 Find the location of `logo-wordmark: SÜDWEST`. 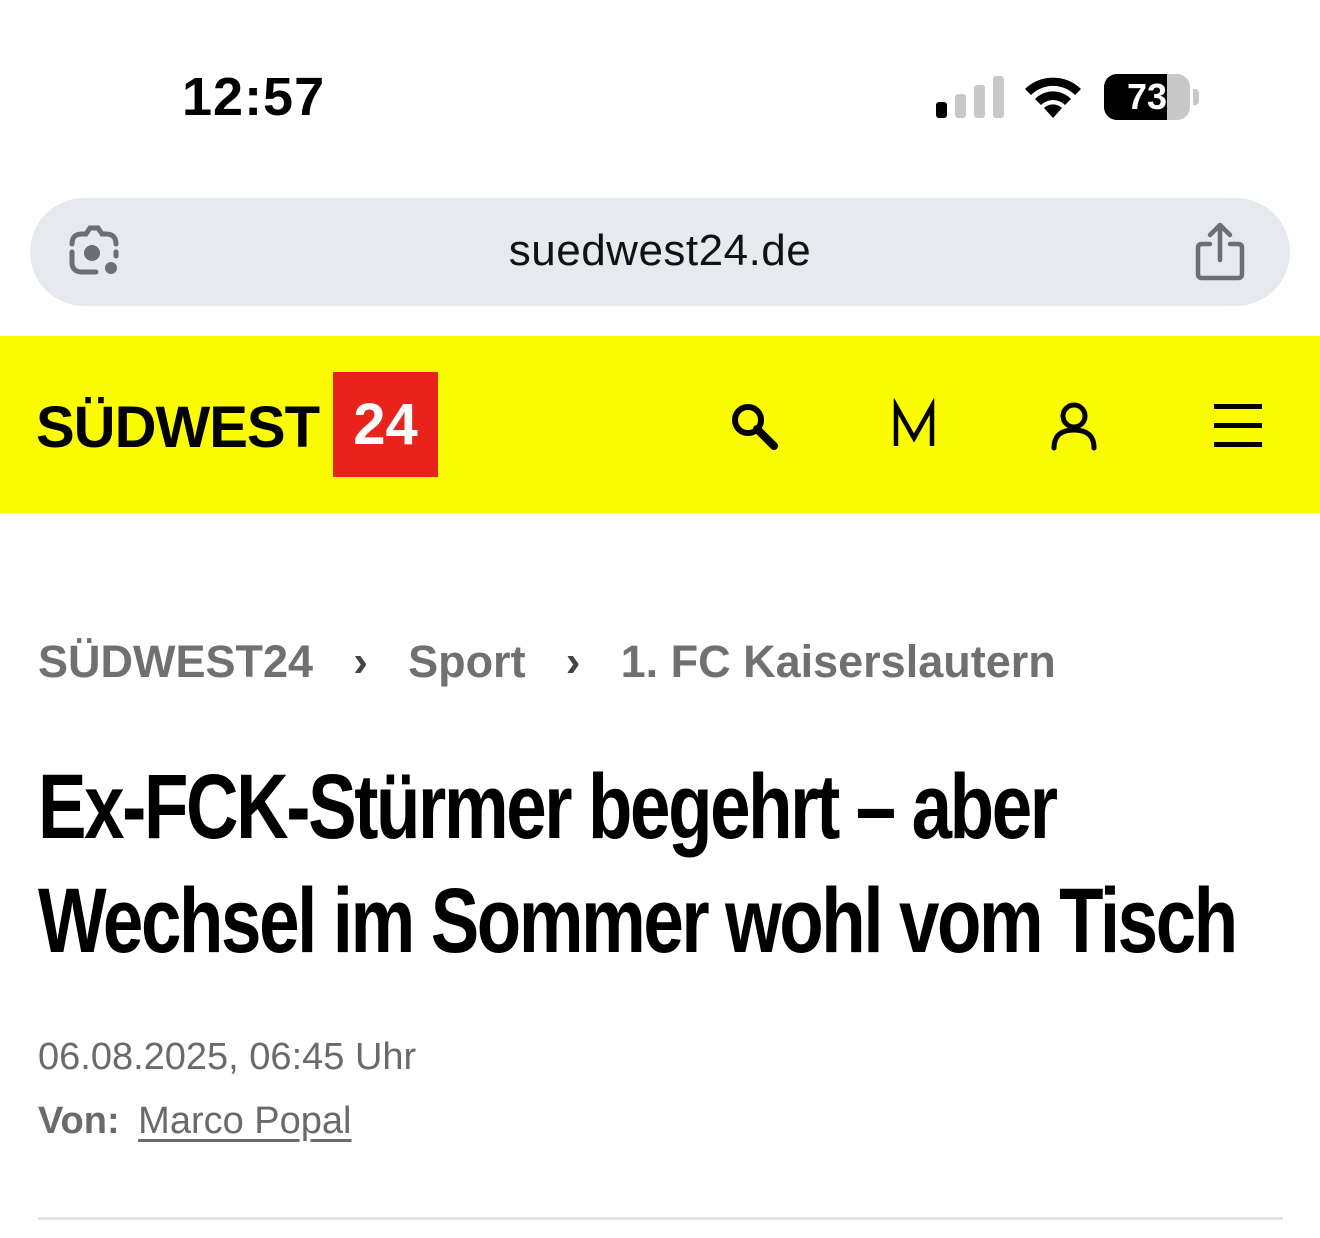

logo-wordmark: SÜDWEST is located at coordinates (178, 427).